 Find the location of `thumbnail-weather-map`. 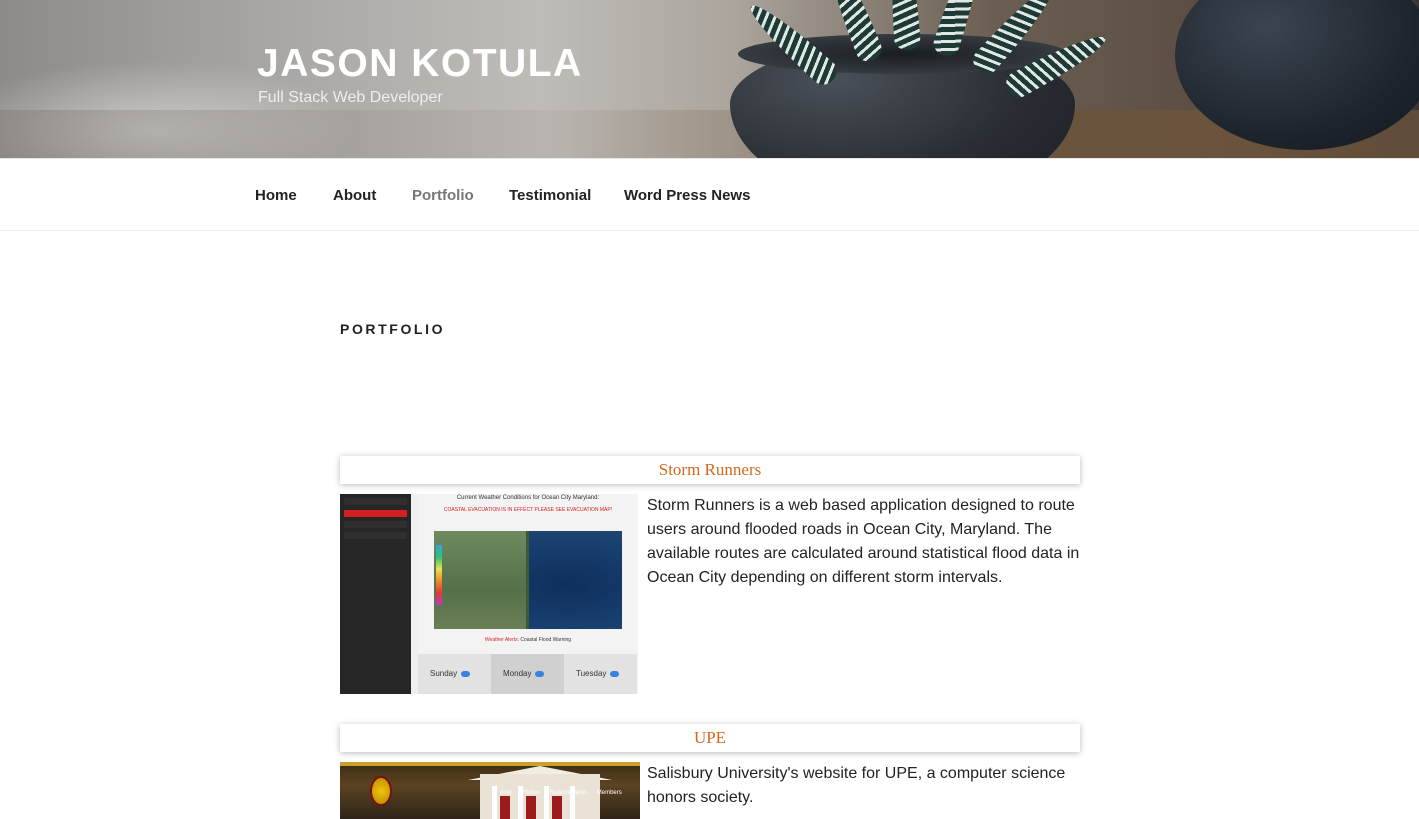

thumbnail-weather-map is located at coordinates (528, 580).